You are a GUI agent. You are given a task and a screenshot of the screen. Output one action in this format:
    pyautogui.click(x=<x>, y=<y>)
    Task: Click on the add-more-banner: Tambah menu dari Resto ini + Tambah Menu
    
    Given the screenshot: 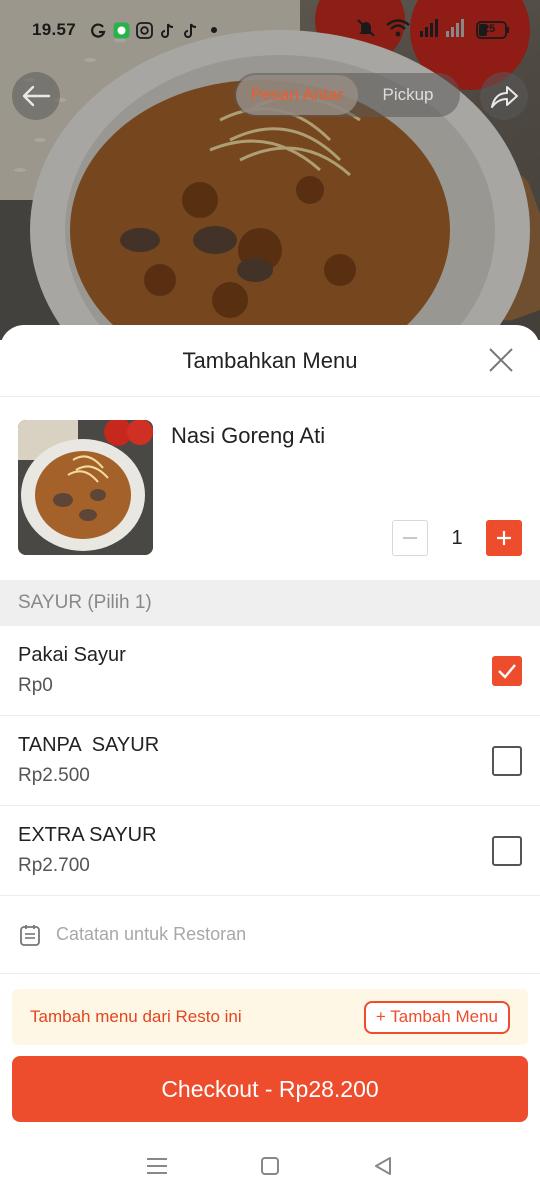 What is the action you would take?
    pyautogui.click(x=270, y=1017)
    